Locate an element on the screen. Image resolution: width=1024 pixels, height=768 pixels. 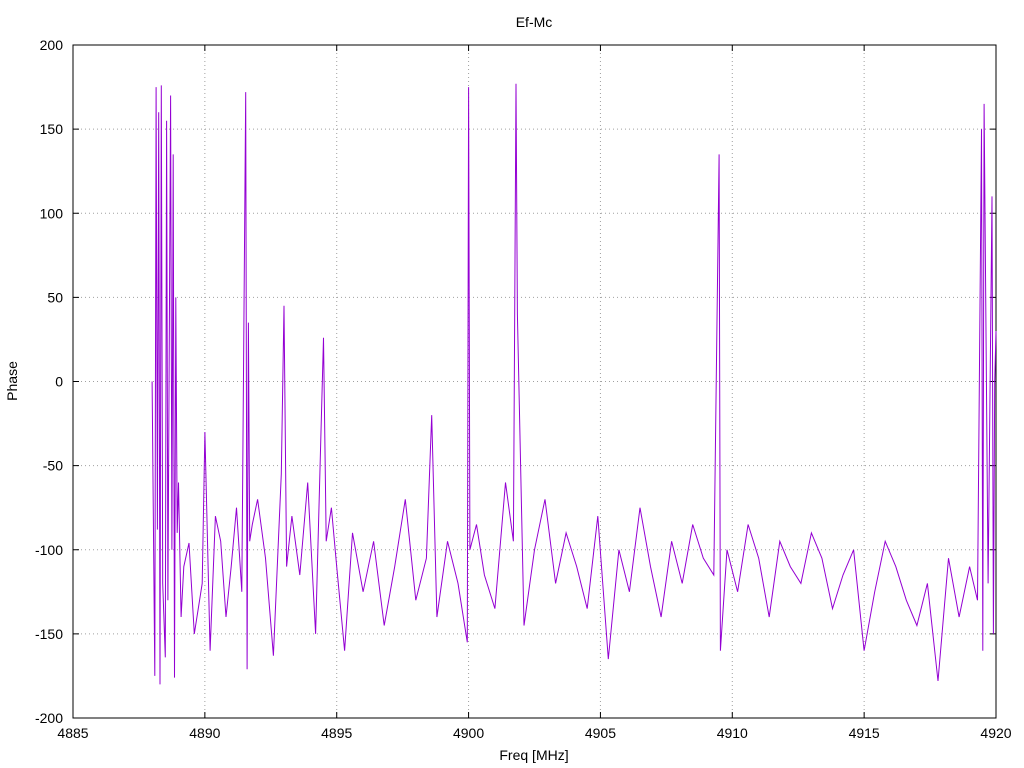
y-tick-labels: -200 -150 -100 -50 0 50 100 150 200 is located at coordinates (49, 381).